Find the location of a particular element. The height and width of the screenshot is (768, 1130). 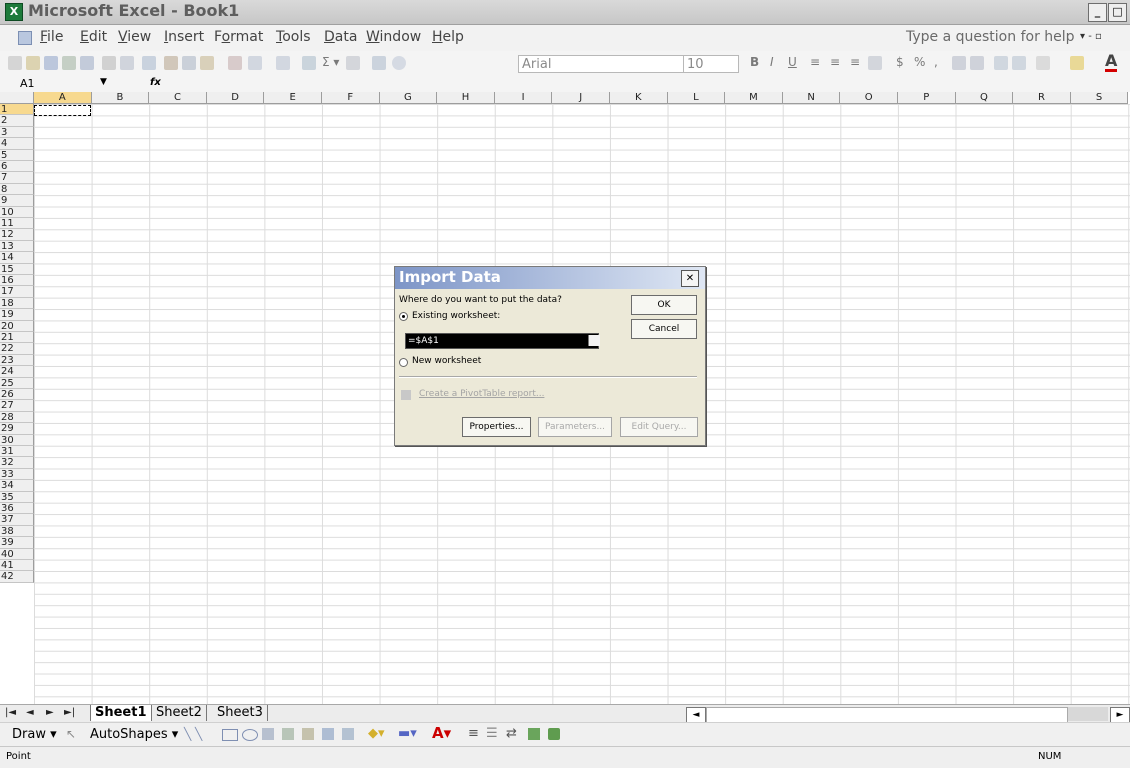

autoshapes-menu-button: AutoShapes ▾ is located at coordinates (134, 734).